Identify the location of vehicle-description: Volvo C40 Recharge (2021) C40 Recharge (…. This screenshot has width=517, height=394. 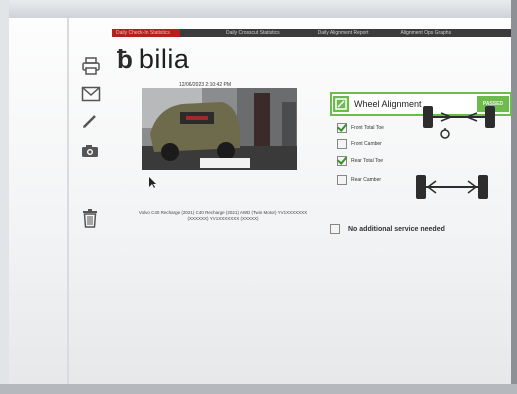
(223, 215).